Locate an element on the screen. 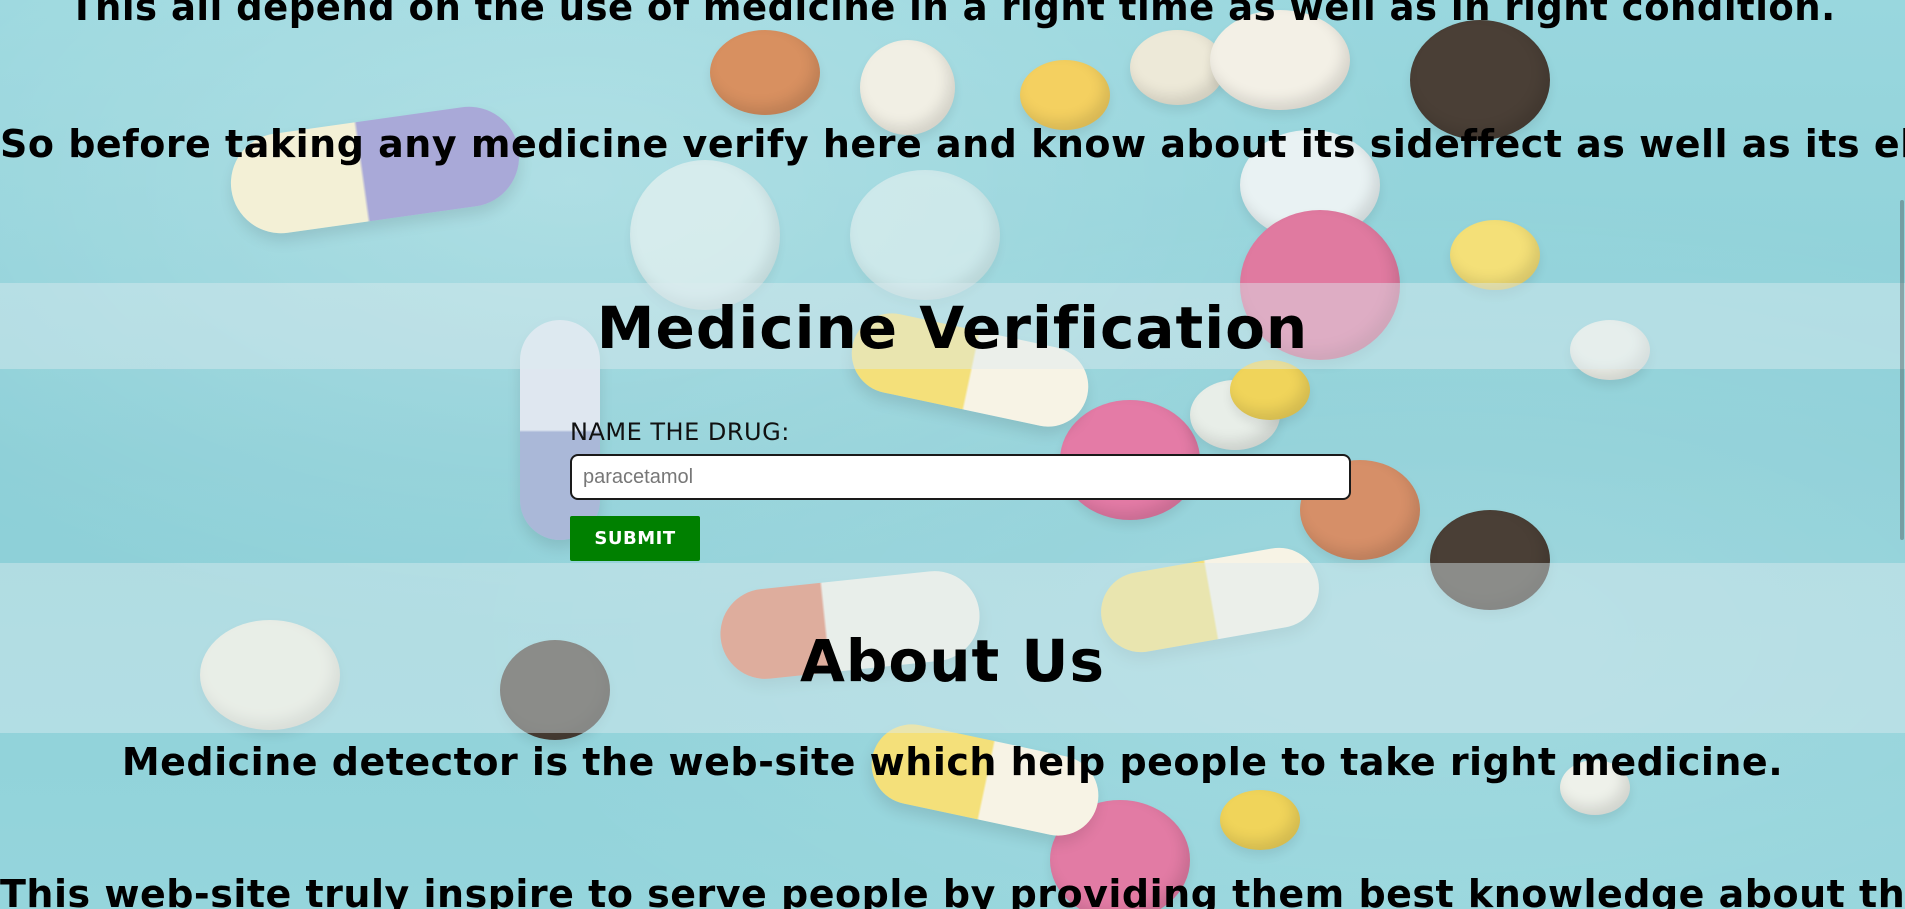 The width and height of the screenshot is (1905, 909). submit-button: SUBMIT is located at coordinates (635, 538).